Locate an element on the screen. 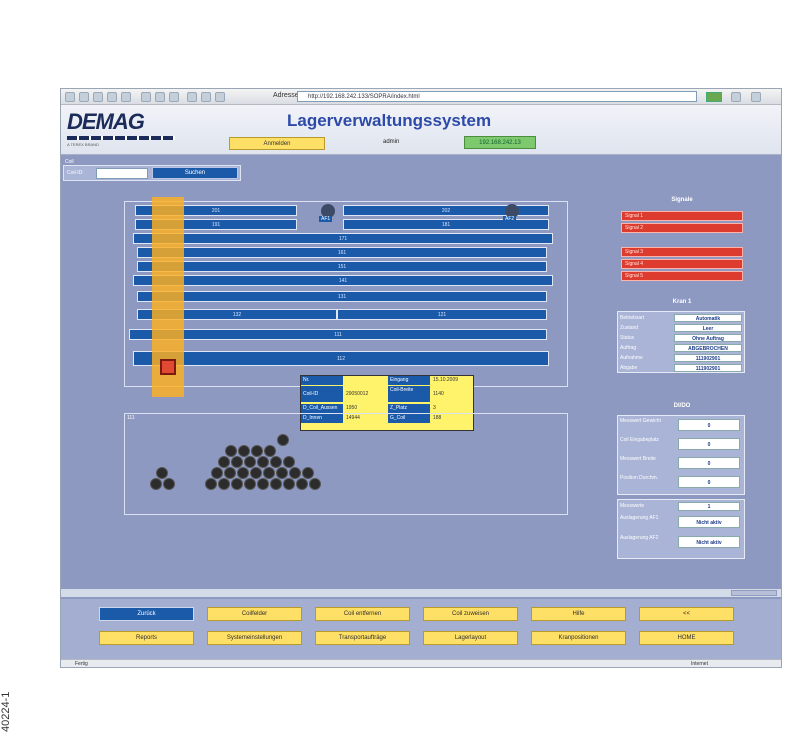 The height and width of the screenshot is (742, 811). crane-key: Status is located at coordinates (627, 338).